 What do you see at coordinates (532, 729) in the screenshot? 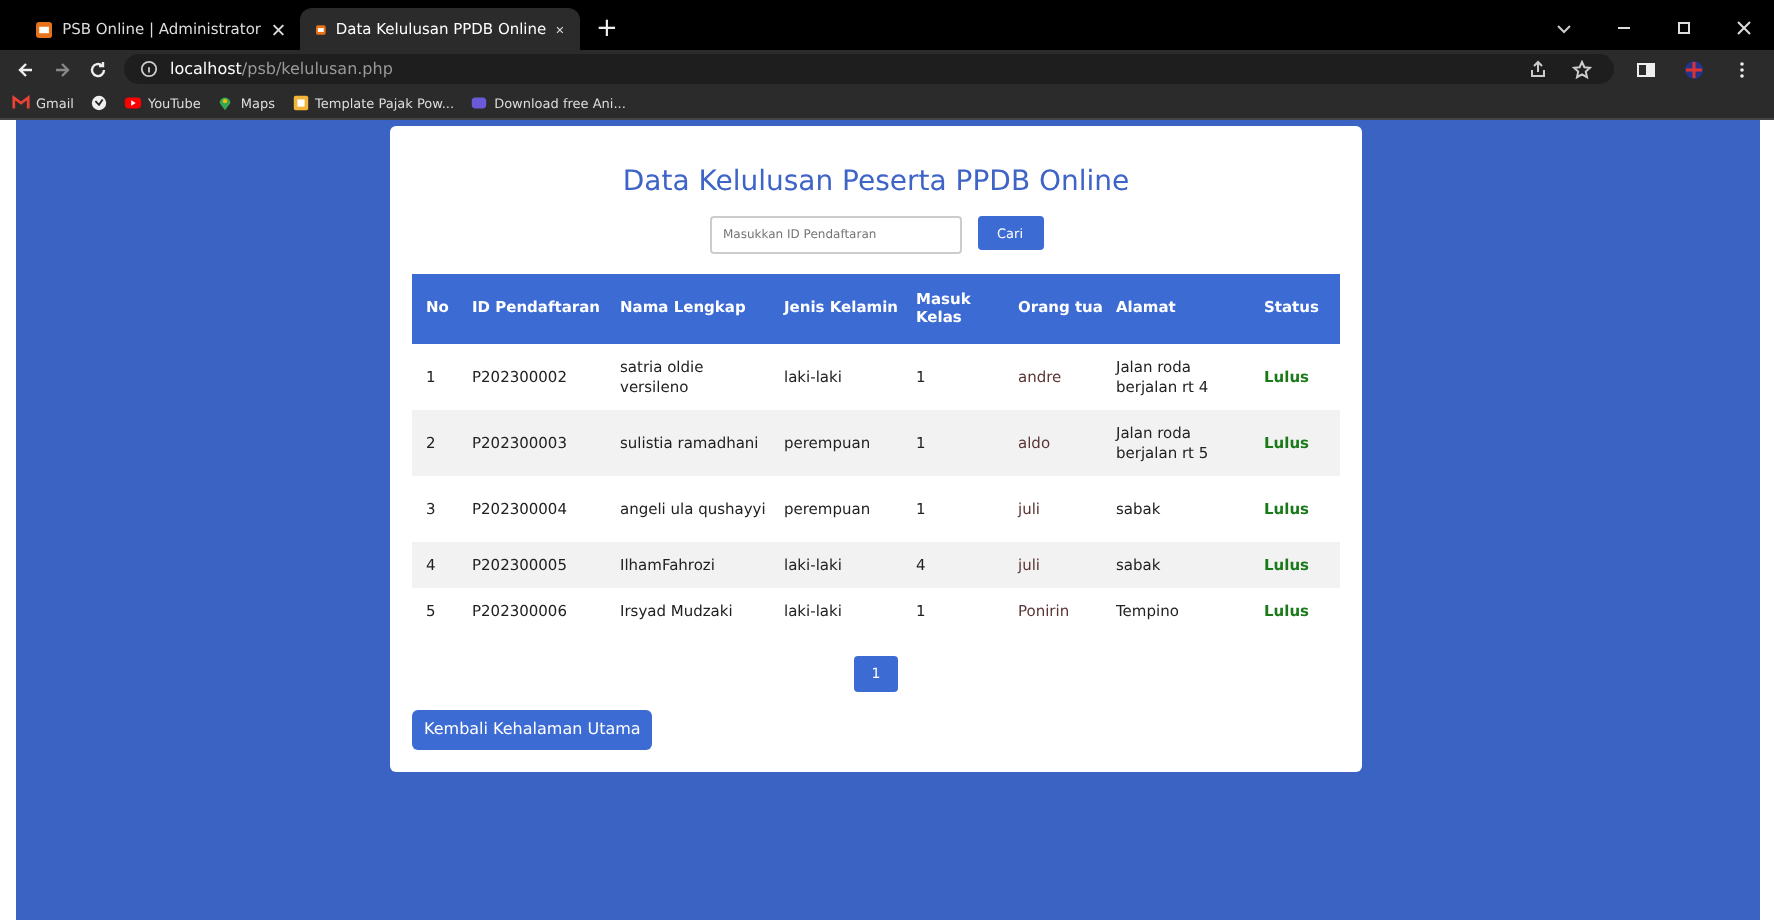
I see `back-button: Kembali Kehalaman Utama` at bounding box center [532, 729].